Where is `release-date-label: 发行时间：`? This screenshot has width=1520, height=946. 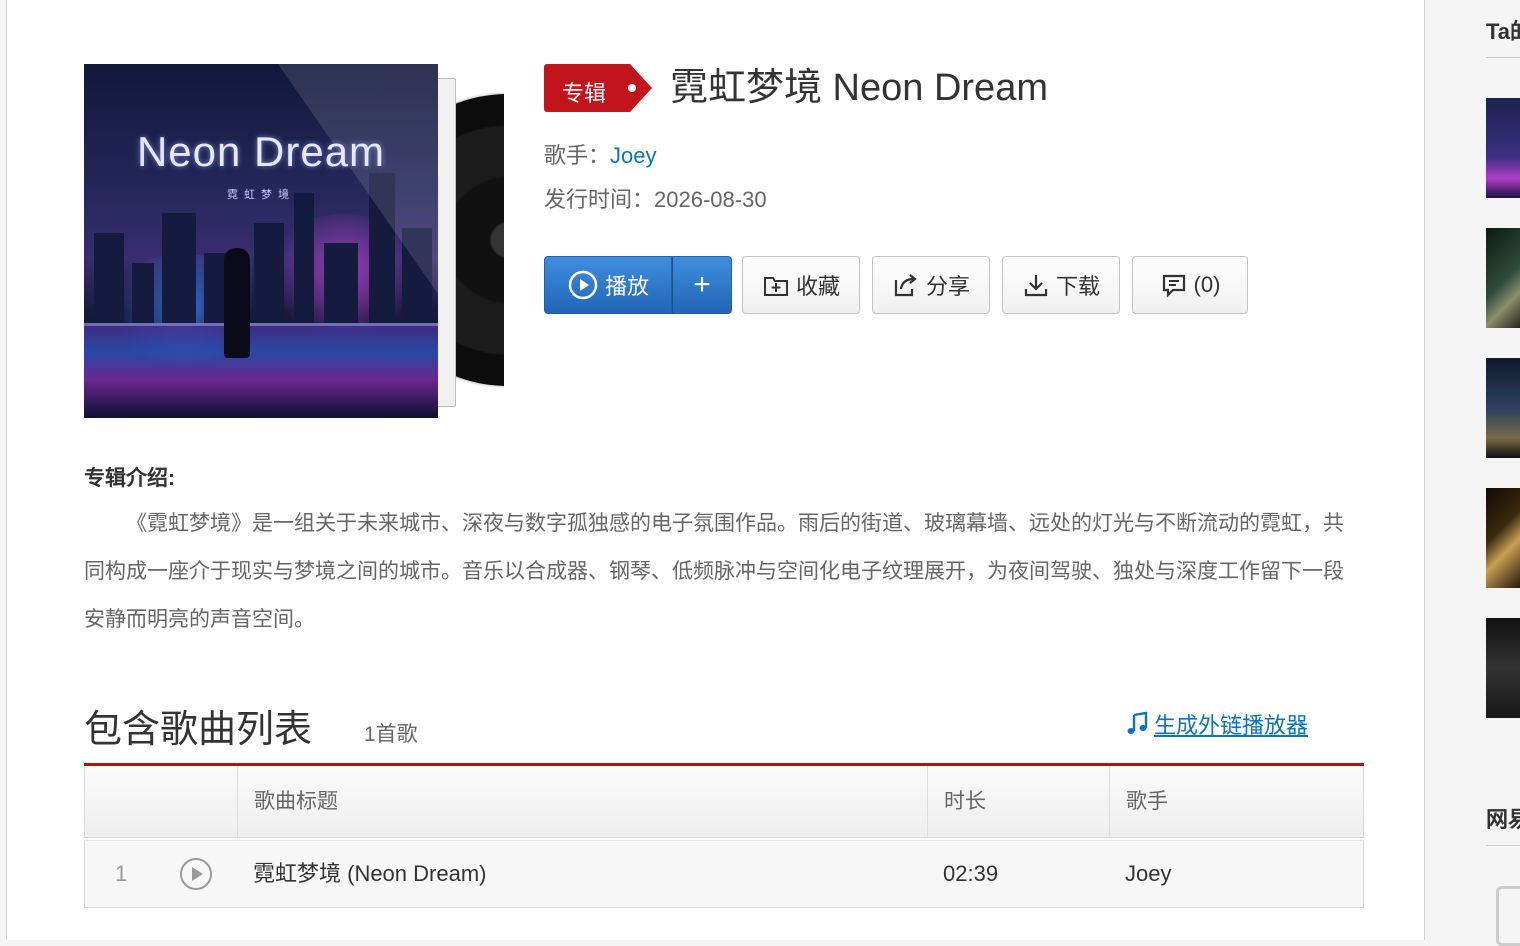 release-date-label: 发行时间： is located at coordinates (599, 199).